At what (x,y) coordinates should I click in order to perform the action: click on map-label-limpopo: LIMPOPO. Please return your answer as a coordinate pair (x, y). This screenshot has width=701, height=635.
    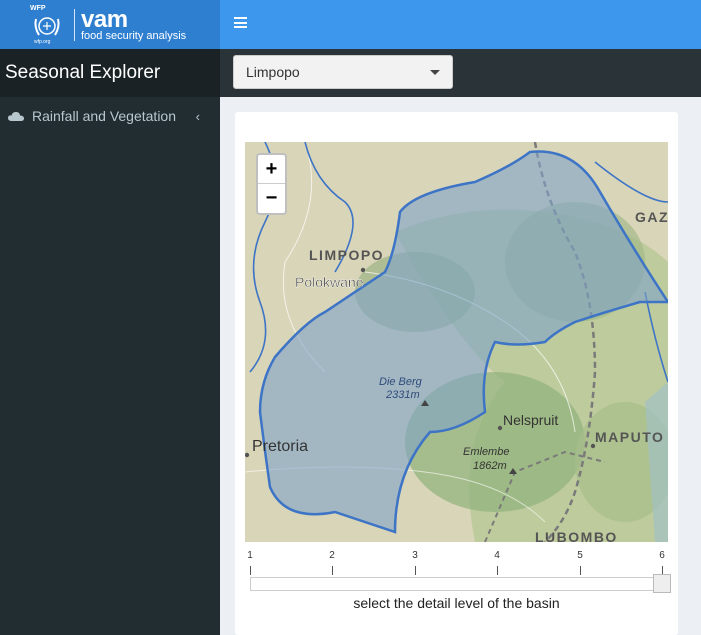
    Looking at the image, I should click on (346, 255).